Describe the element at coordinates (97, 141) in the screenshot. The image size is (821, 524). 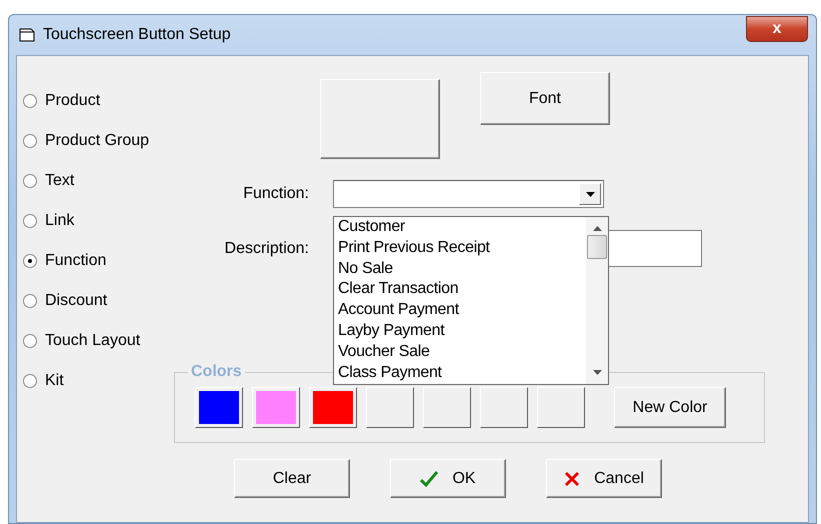
I see `radio-label: Product Group` at that location.